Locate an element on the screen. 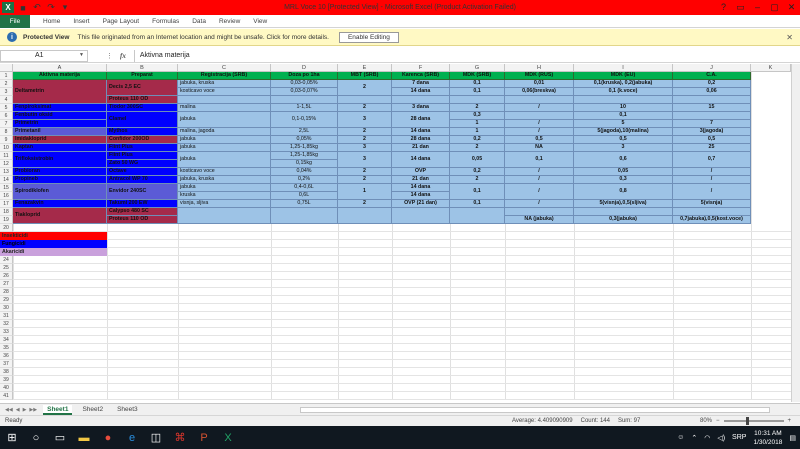  column-header-h: H is located at coordinates (539, 68).